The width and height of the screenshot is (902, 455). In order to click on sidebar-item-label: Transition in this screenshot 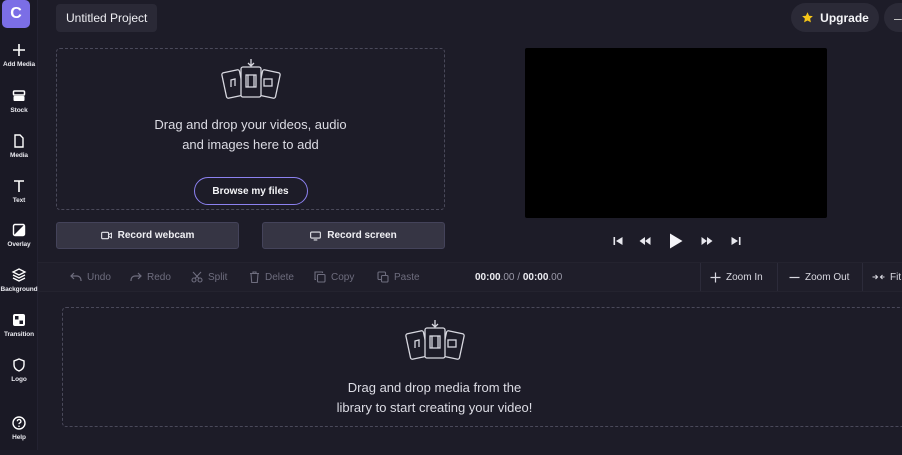, I will do `click(19, 334)`.